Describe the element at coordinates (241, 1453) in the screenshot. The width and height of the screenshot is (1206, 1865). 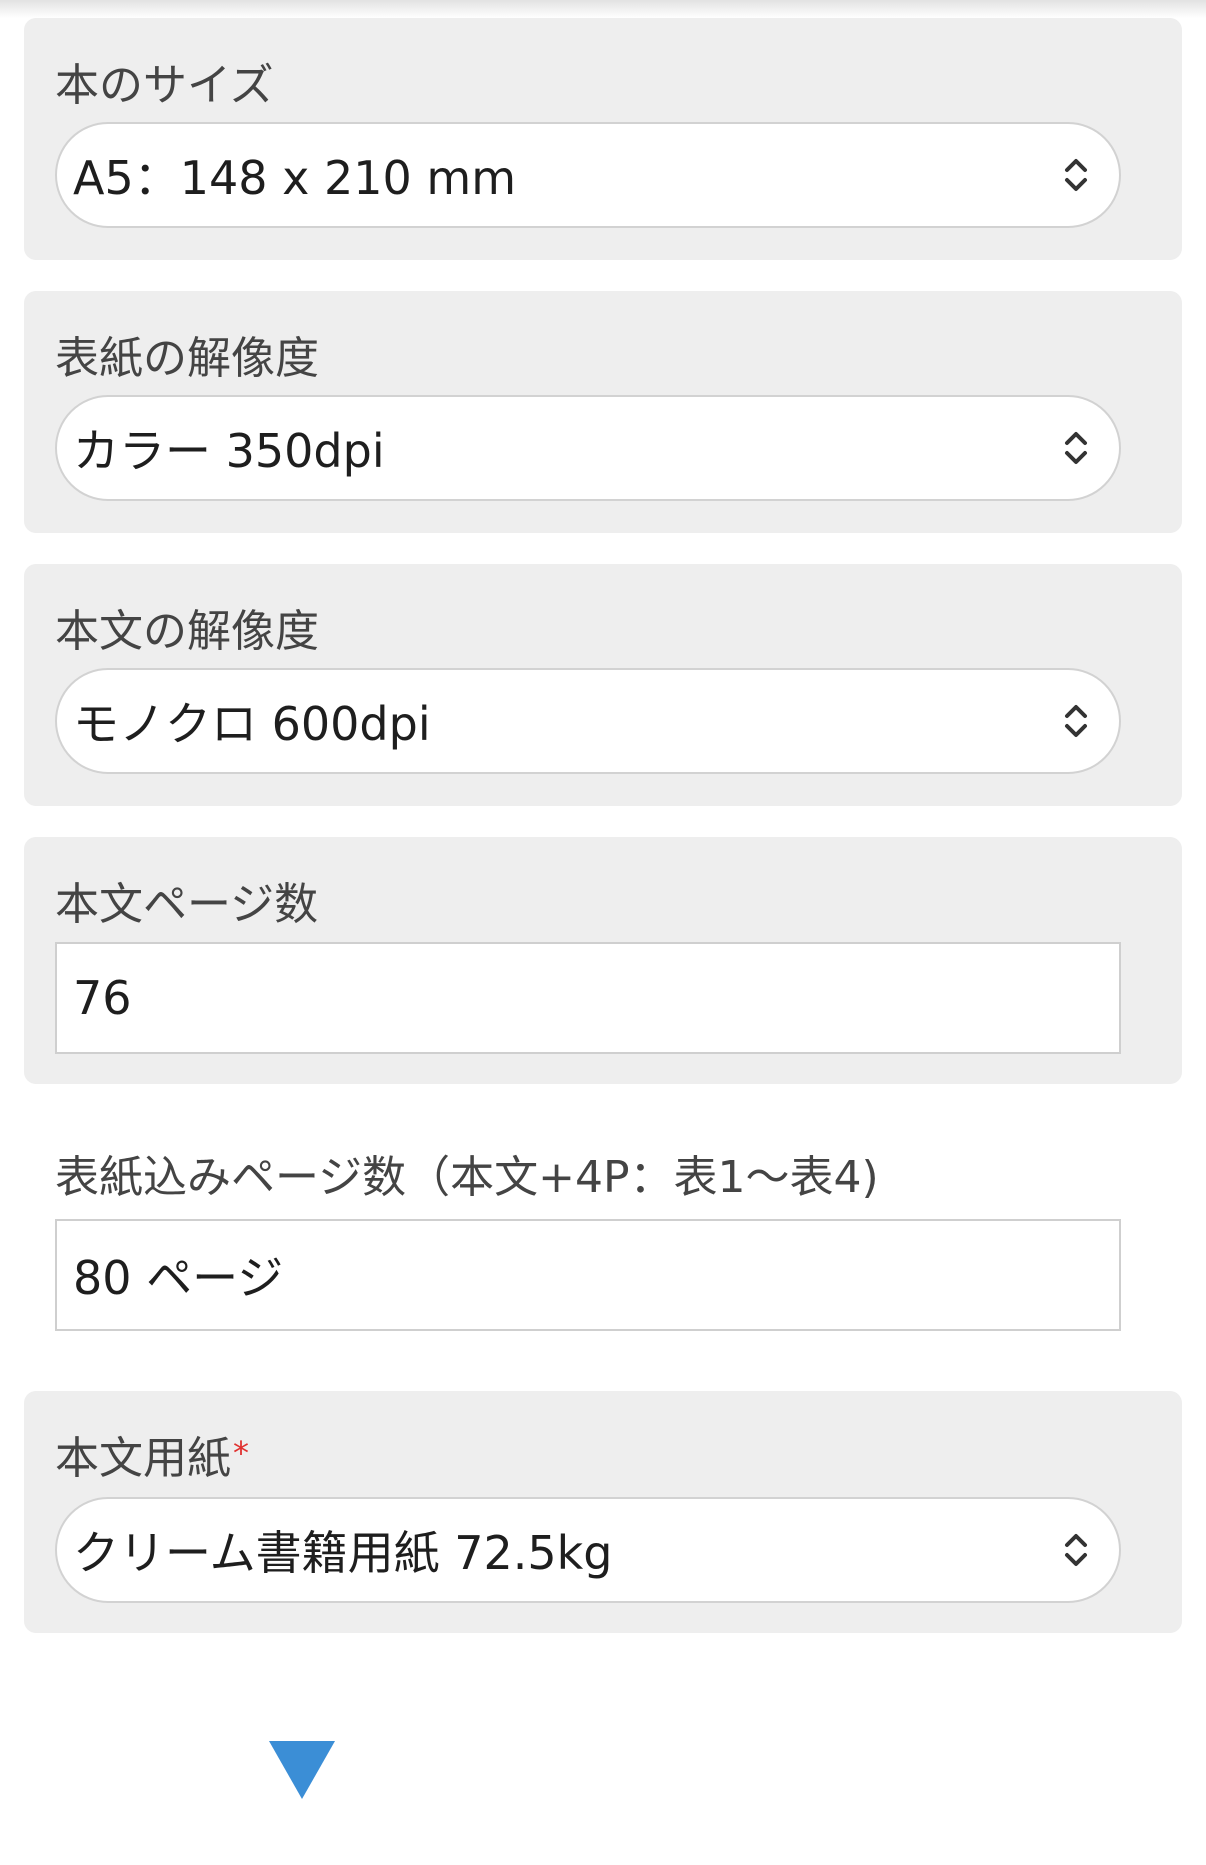
I see `required-mark: *` at that location.